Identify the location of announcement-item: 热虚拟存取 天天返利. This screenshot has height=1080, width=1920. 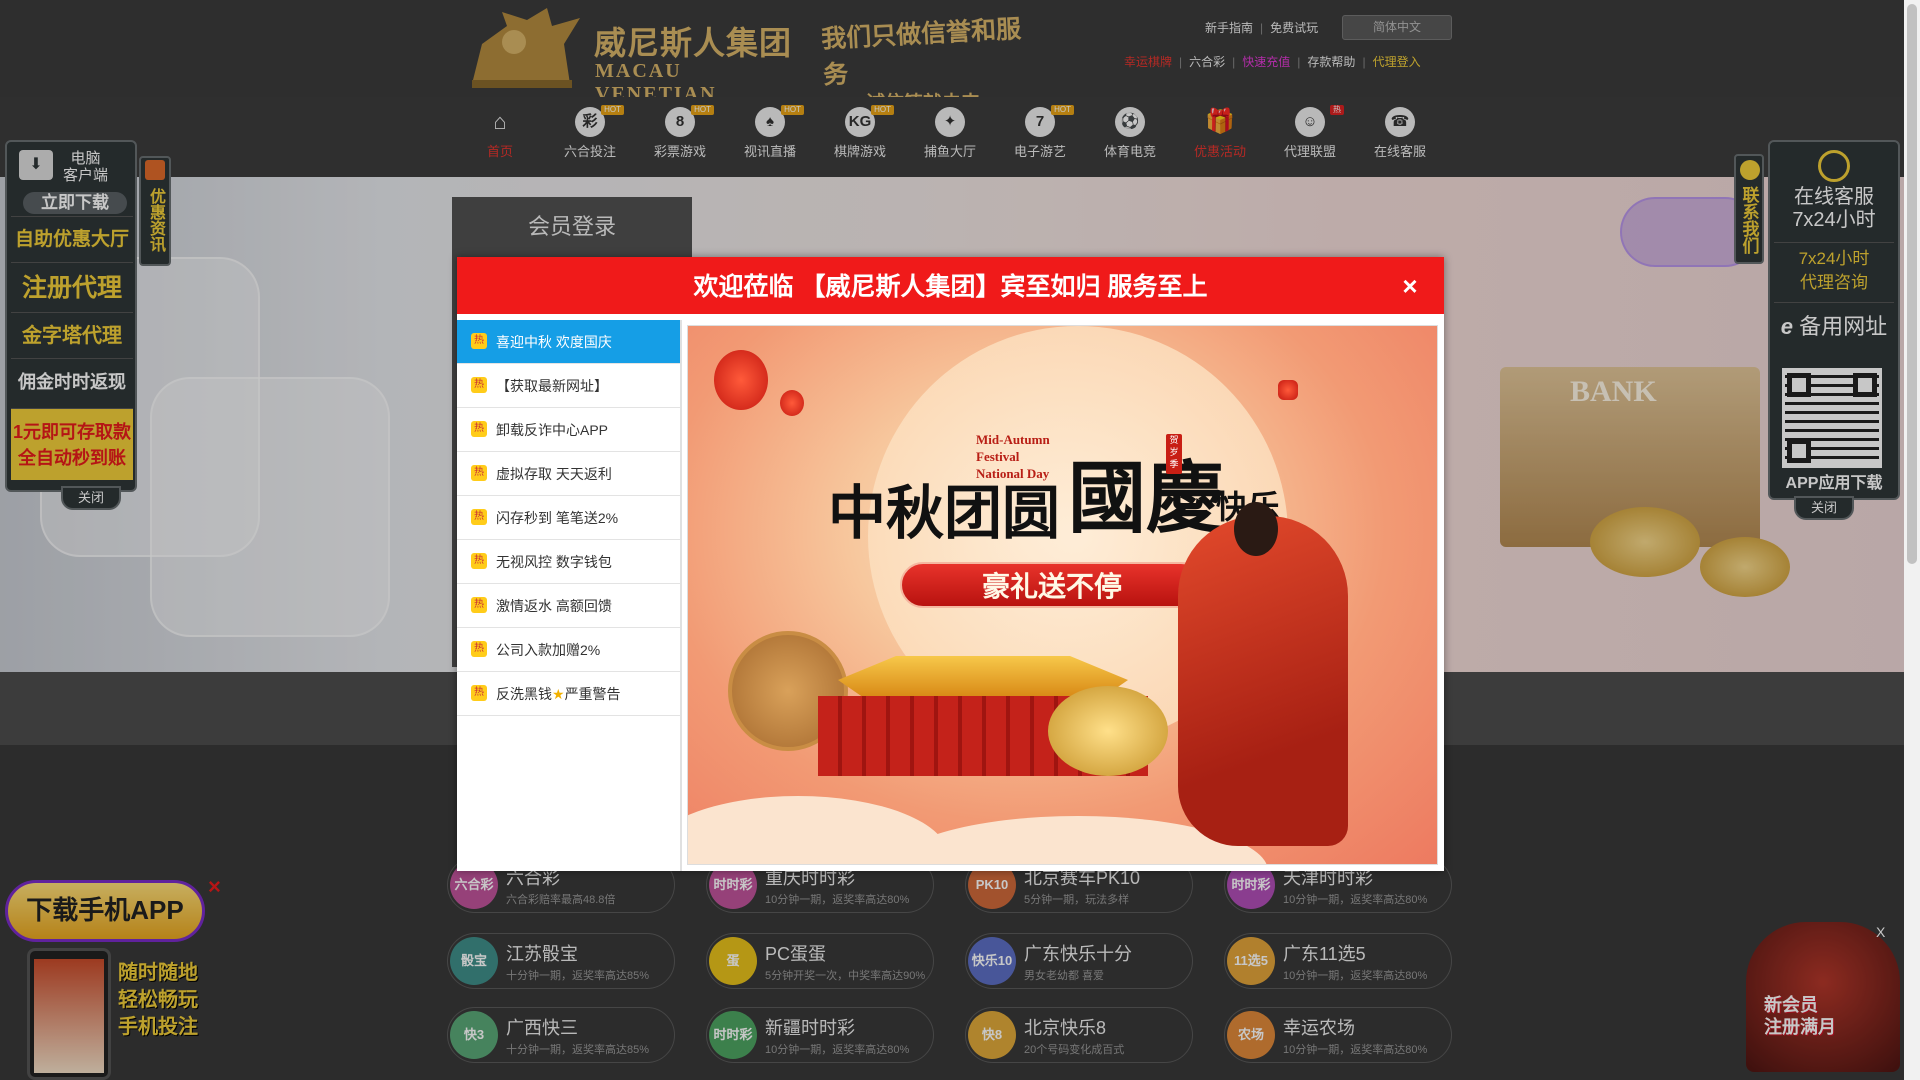
(568, 474).